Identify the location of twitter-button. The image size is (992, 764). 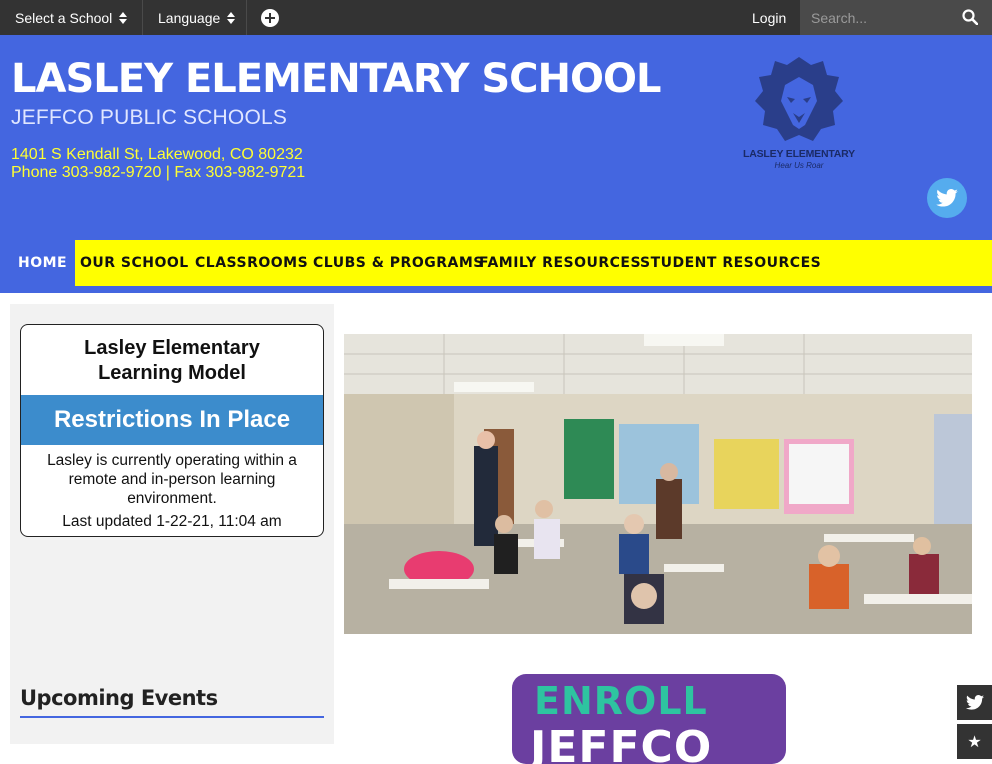
(947, 198).